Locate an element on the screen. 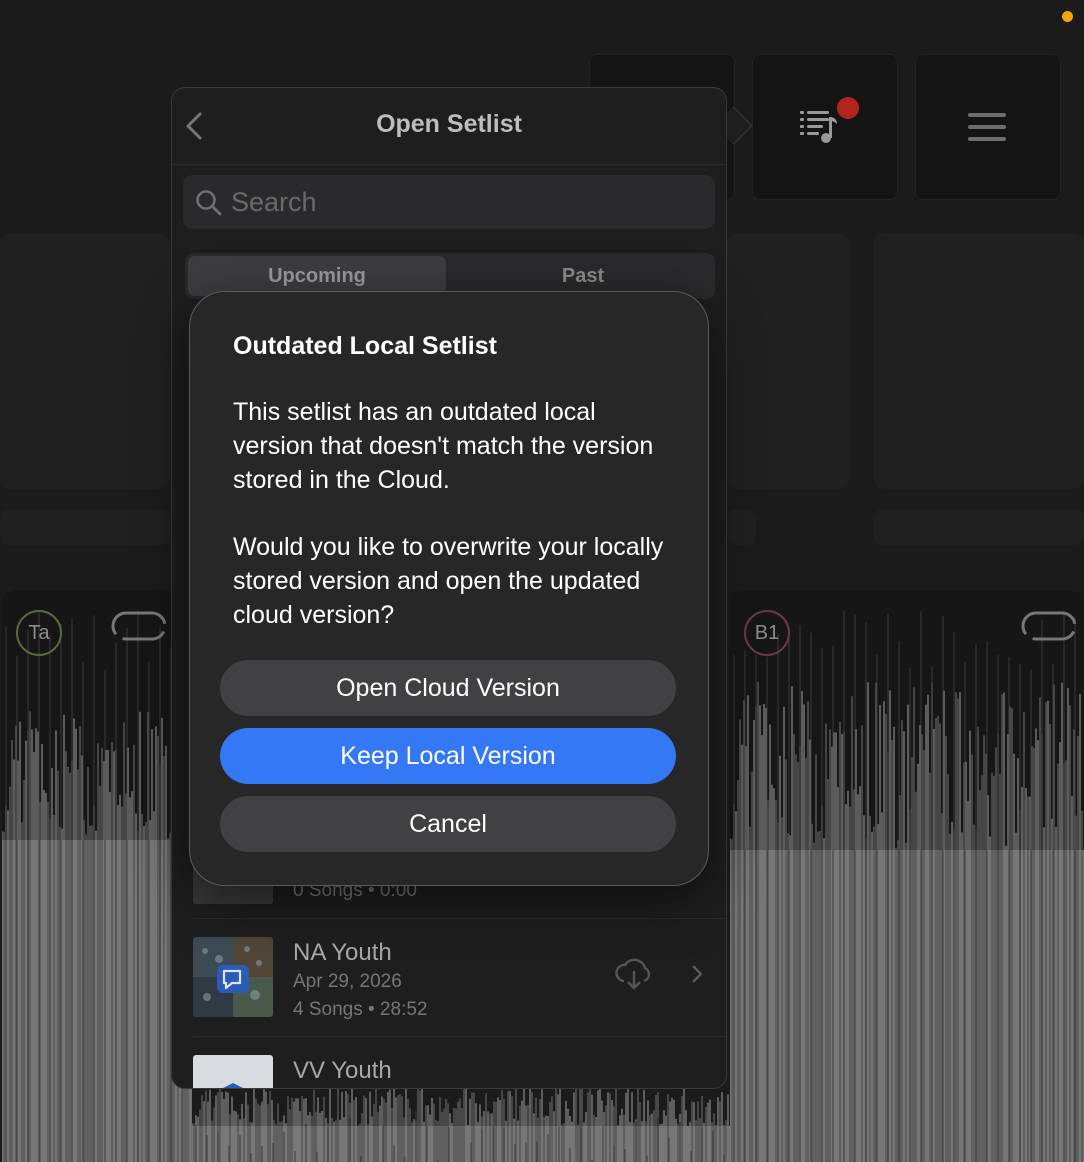  deck-a: Ta is located at coordinates (97, 876).